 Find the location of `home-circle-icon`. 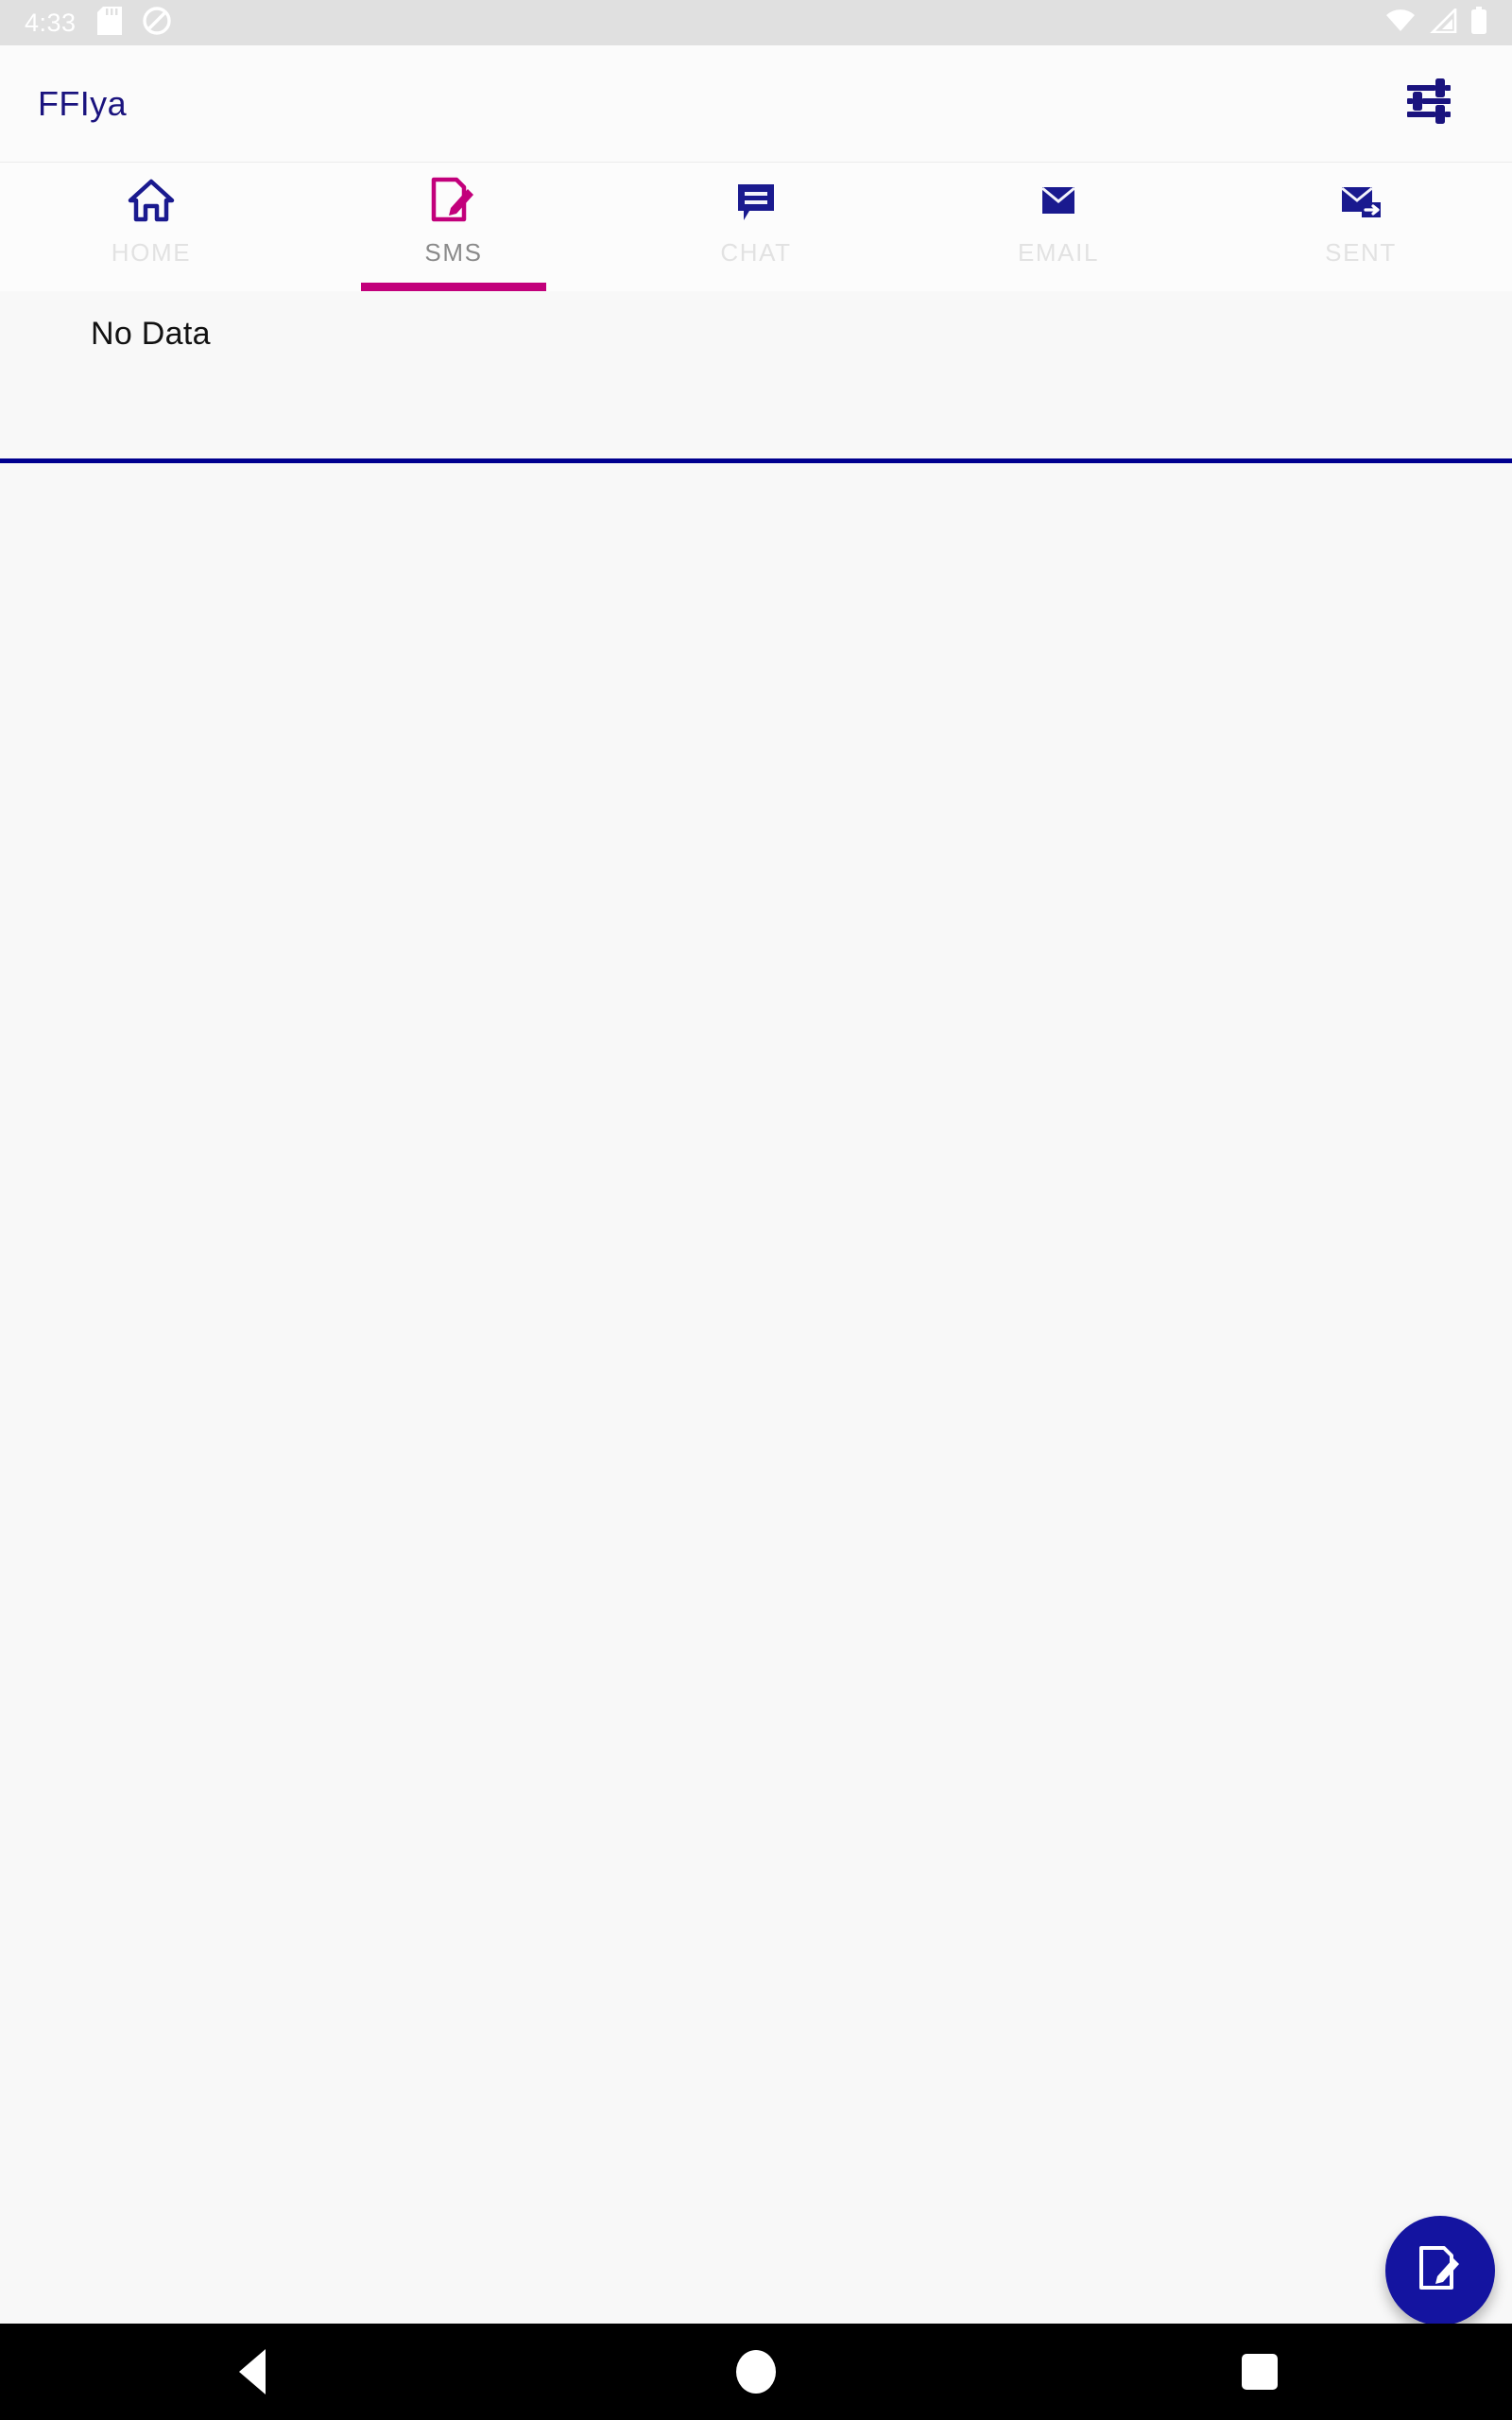

home-circle-icon is located at coordinates (755, 2372).